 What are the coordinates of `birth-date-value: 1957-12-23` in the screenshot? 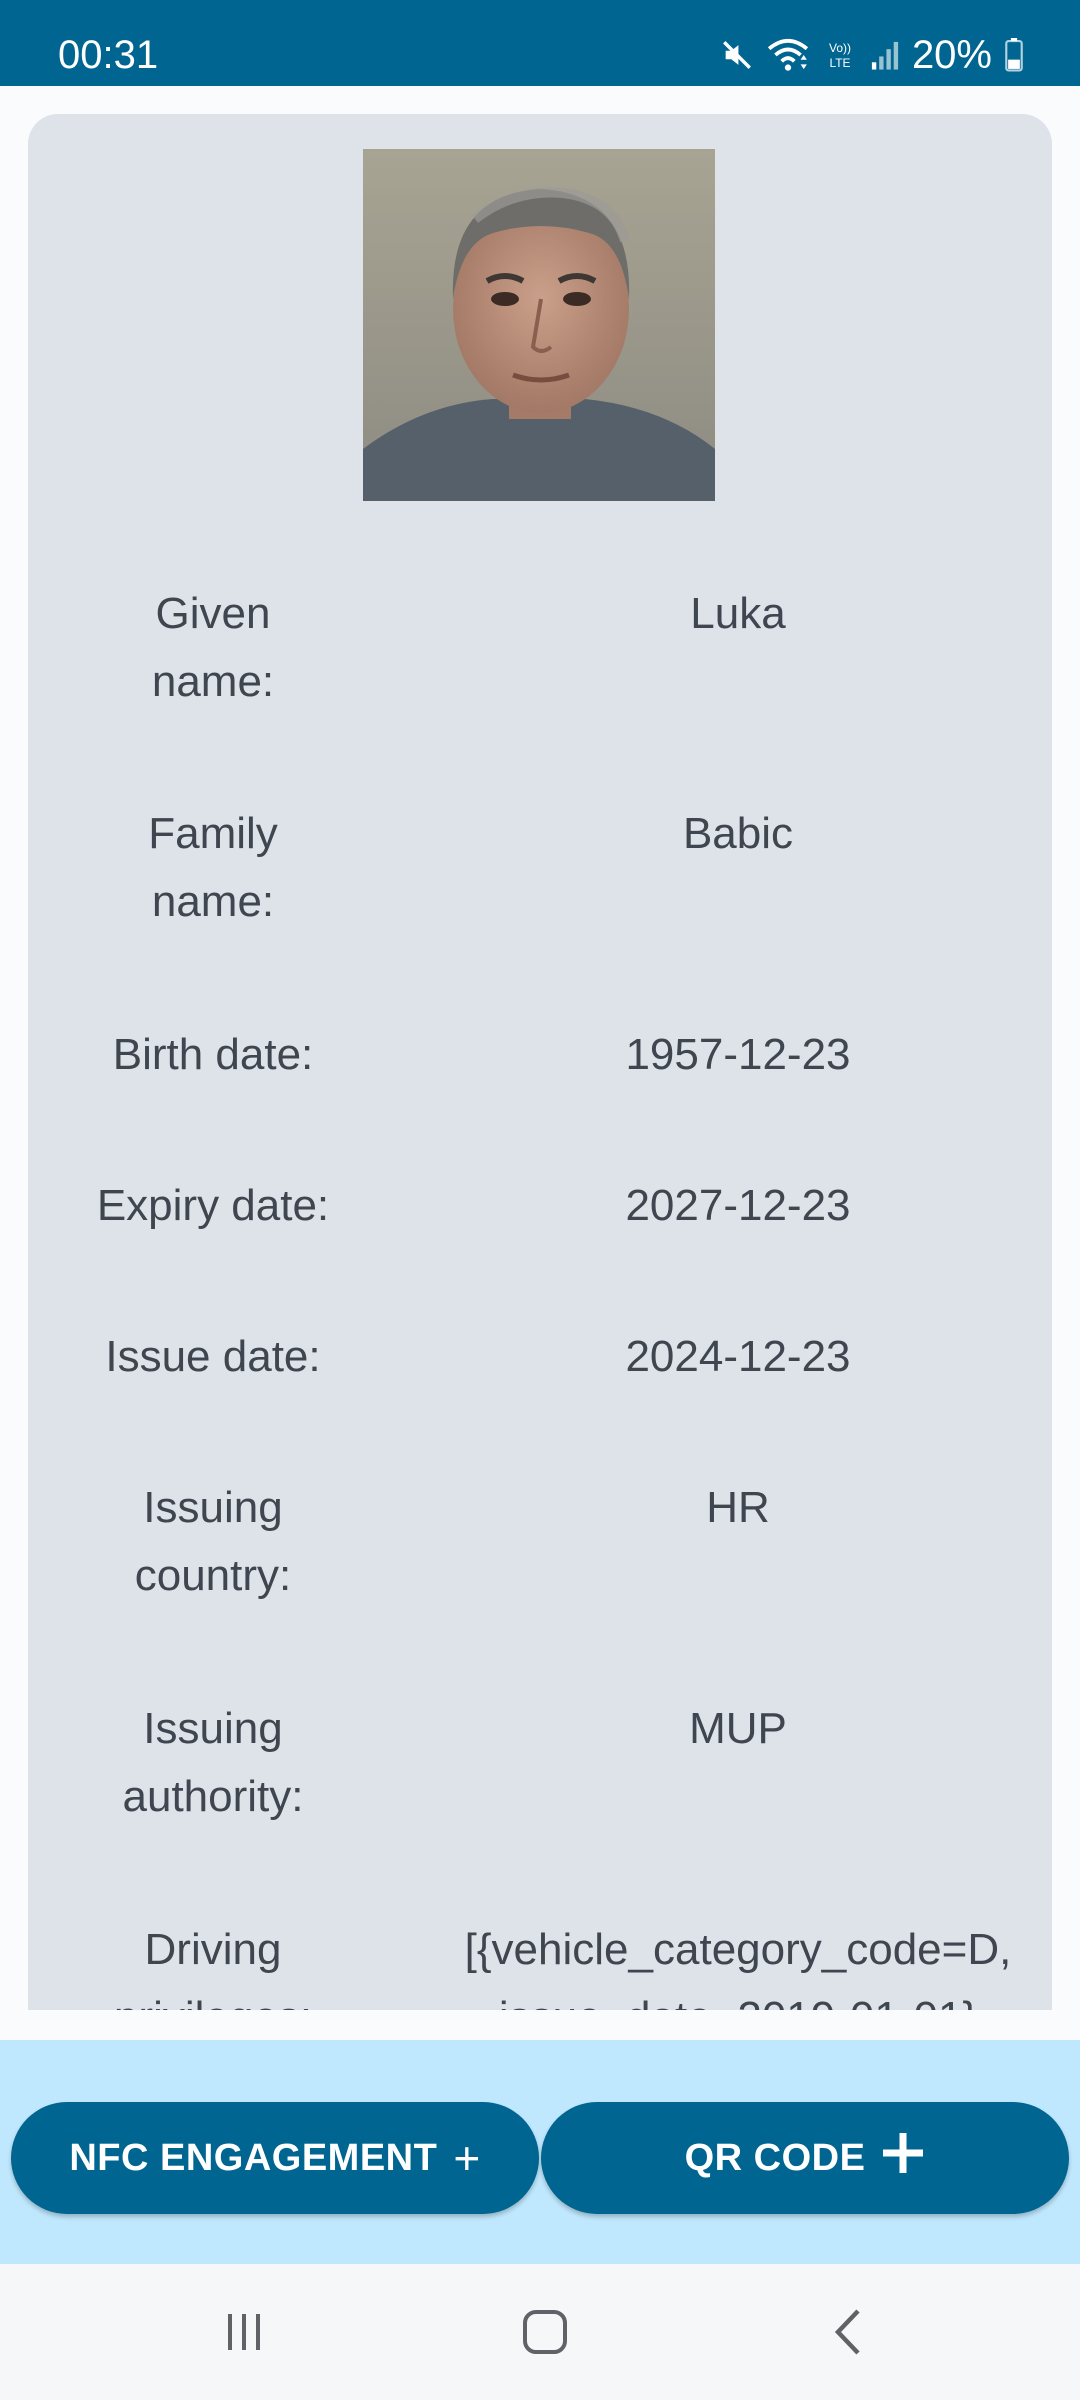 It's located at (738, 1054).